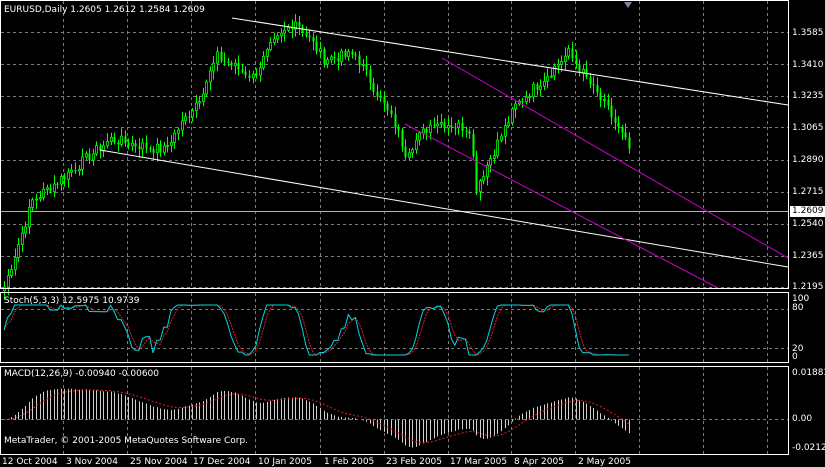 The width and height of the screenshot is (825, 467). I want to click on macd-axis-tick: -0.02128, so click(808, 448).